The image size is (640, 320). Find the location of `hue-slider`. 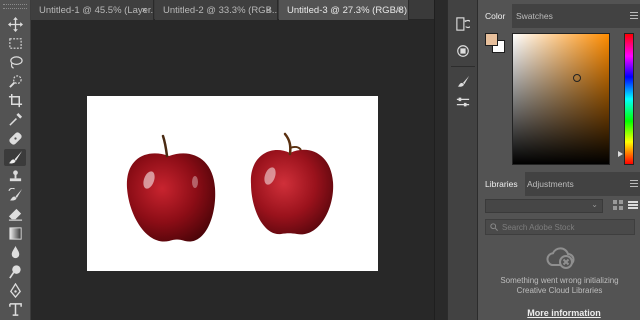

hue-slider is located at coordinates (629, 99).